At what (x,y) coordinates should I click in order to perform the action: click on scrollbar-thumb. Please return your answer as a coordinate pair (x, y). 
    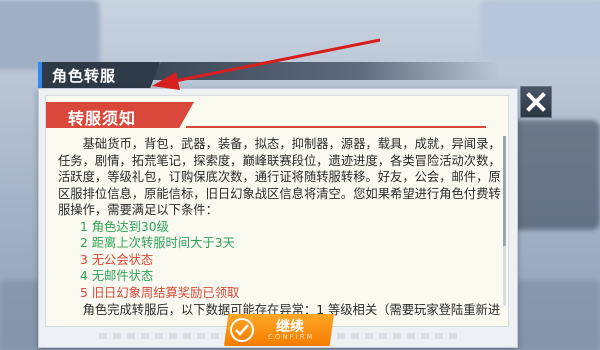
    Looking at the image, I should click on (504, 191).